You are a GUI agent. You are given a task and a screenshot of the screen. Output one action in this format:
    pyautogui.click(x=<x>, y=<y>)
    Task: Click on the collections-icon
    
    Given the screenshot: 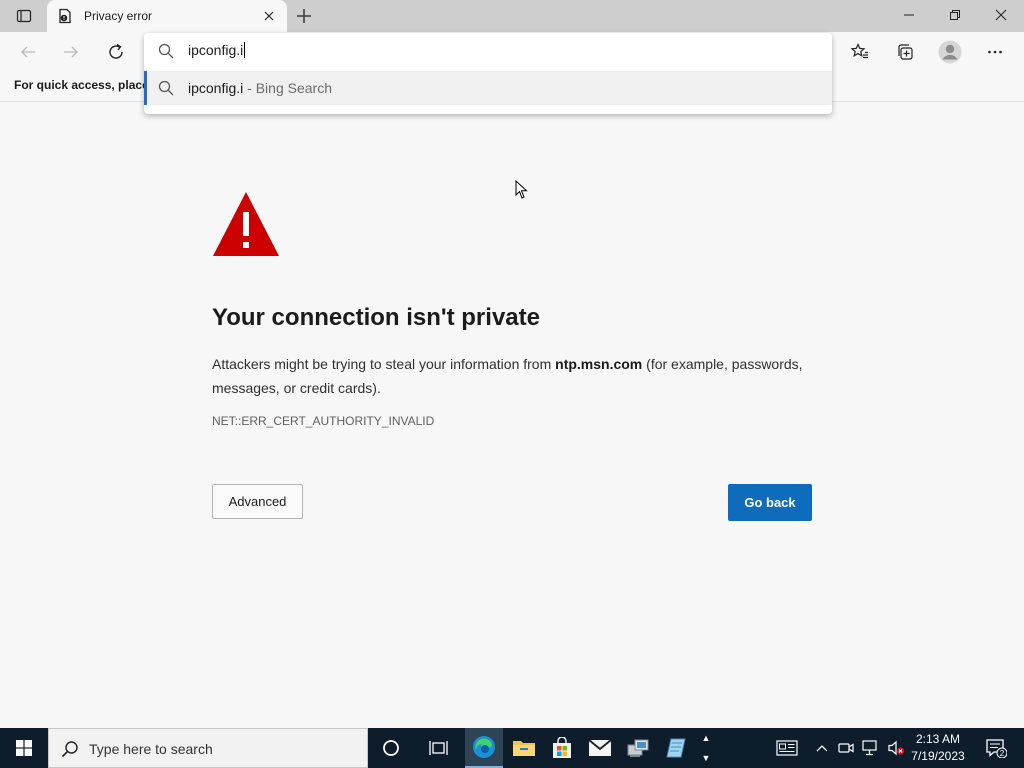 What is the action you would take?
    pyautogui.click(x=905, y=52)
    